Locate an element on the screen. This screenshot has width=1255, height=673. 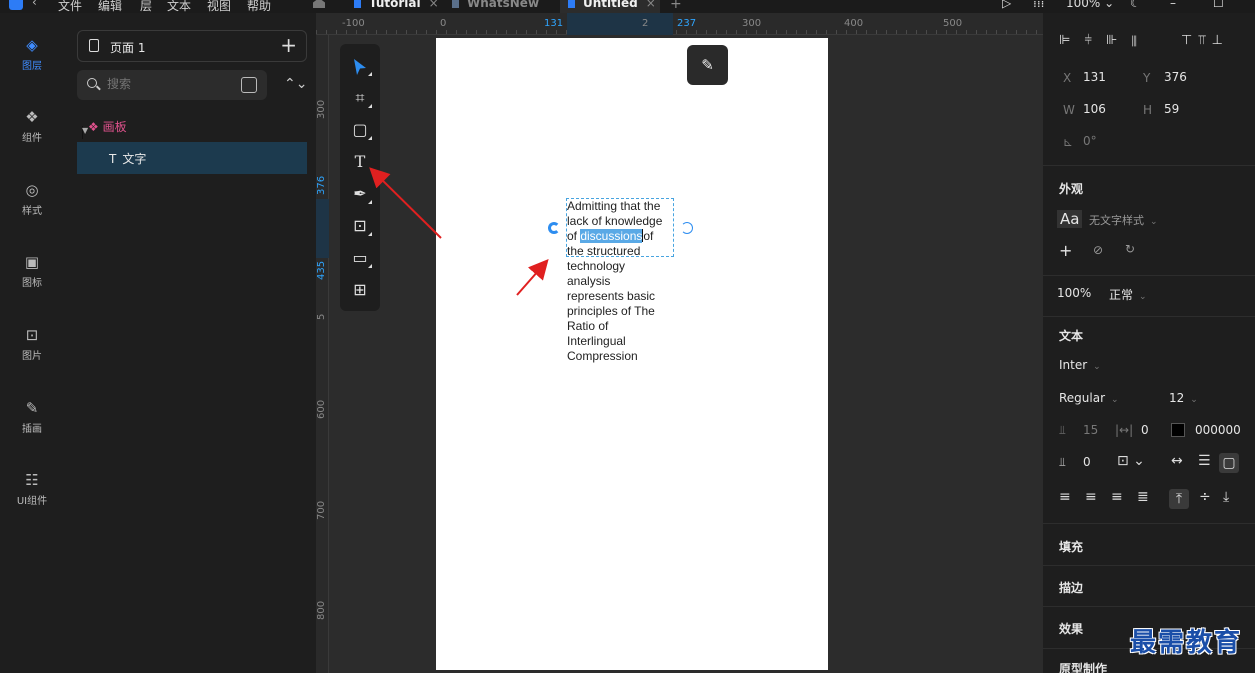
refresh-icon: ↻ is located at coordinates (1130, 249).